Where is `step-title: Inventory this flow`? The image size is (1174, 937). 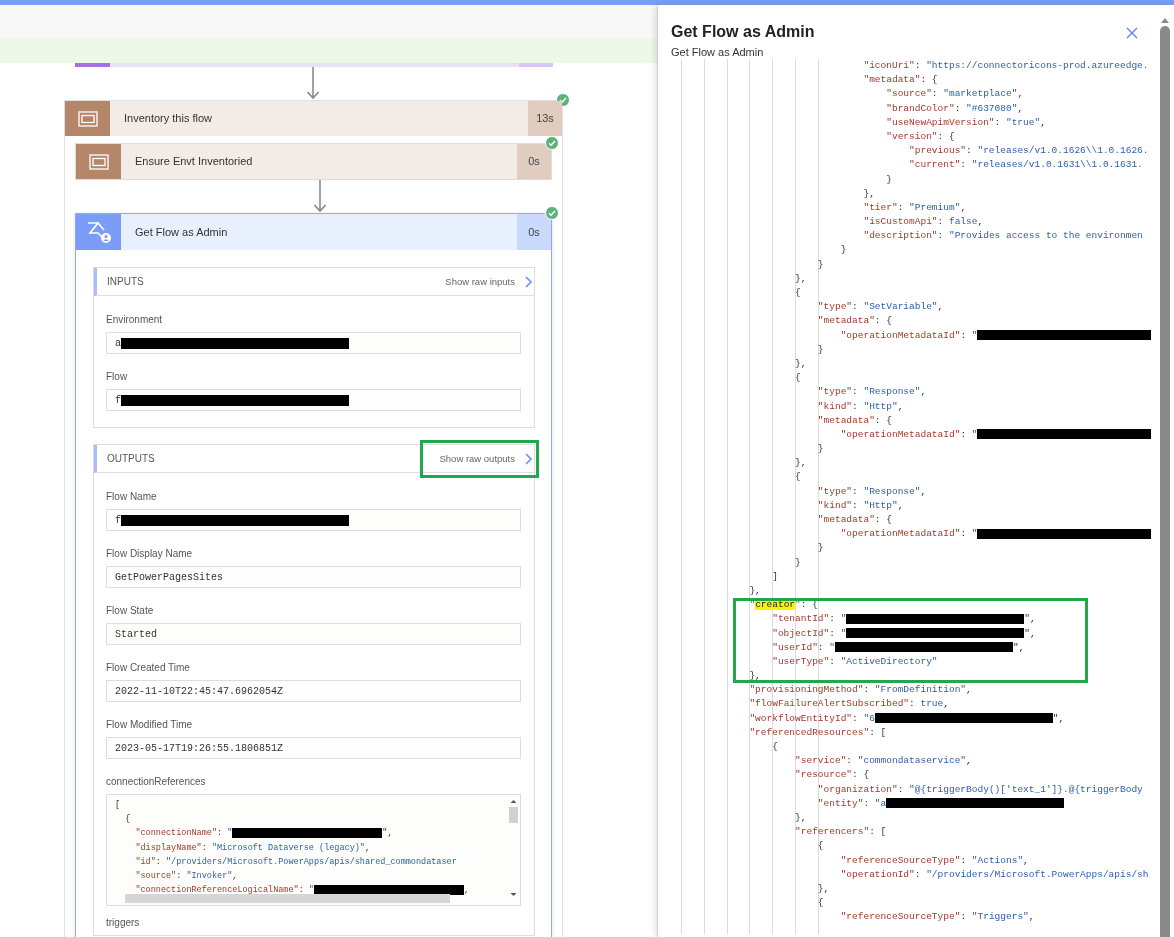
step-title: Inventory this flow is located at coordinates (168, 119).